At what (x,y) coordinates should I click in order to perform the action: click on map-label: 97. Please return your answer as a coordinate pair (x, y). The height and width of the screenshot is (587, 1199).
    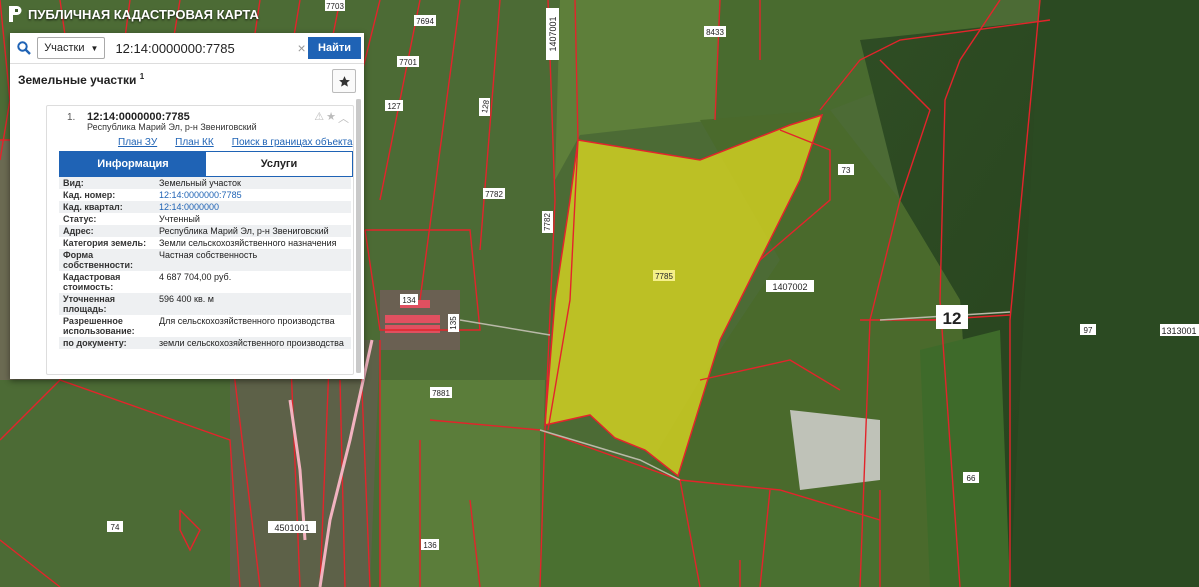
    Looking at the image, I should click on (1088, 329).